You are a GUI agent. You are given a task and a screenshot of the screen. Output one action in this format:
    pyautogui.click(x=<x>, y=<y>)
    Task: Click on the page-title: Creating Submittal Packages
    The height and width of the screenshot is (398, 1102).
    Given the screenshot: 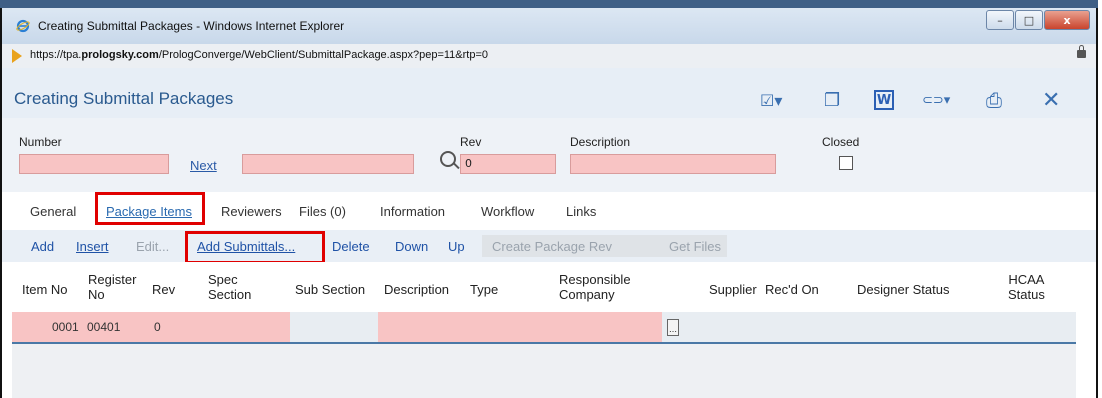 What is the action you would take?
    pyautogui.click(x=124, y=98)
    